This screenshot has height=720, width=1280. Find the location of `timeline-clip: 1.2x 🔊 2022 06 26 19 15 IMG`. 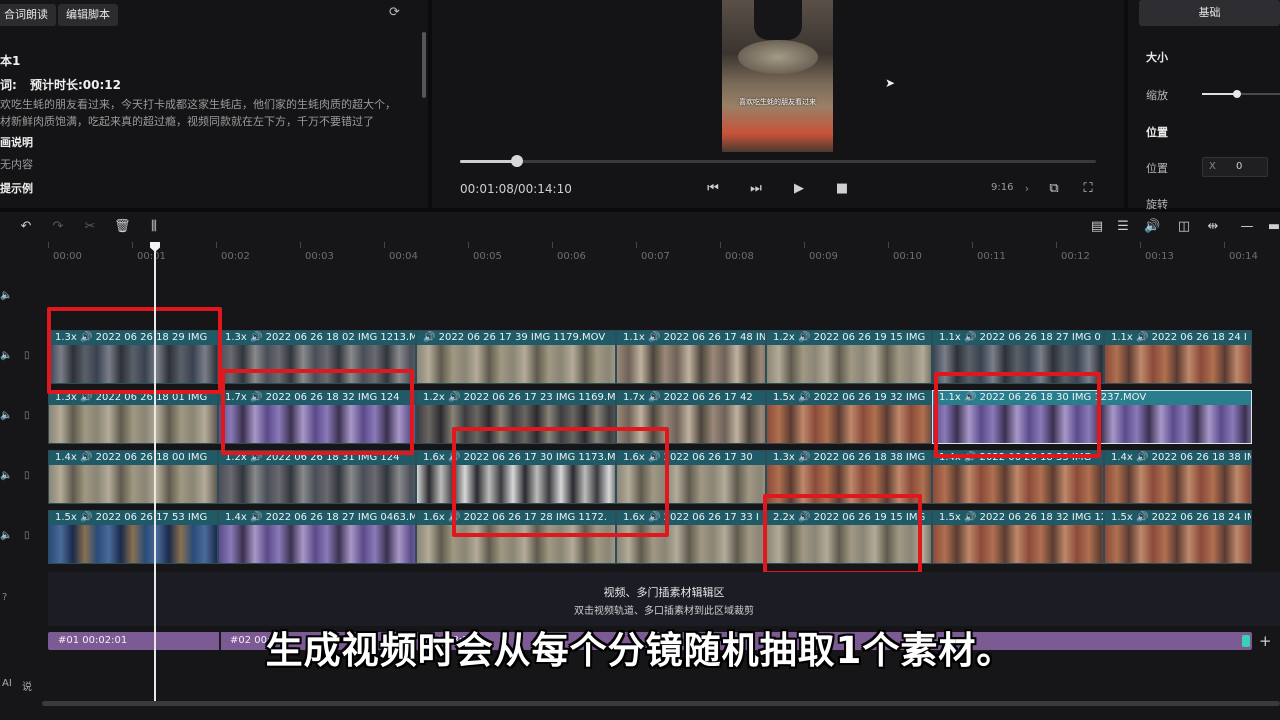

timeline-clip: 1.2x 🔊 2022 06 26 19 15 IMG is located at coordinates (849, 357).